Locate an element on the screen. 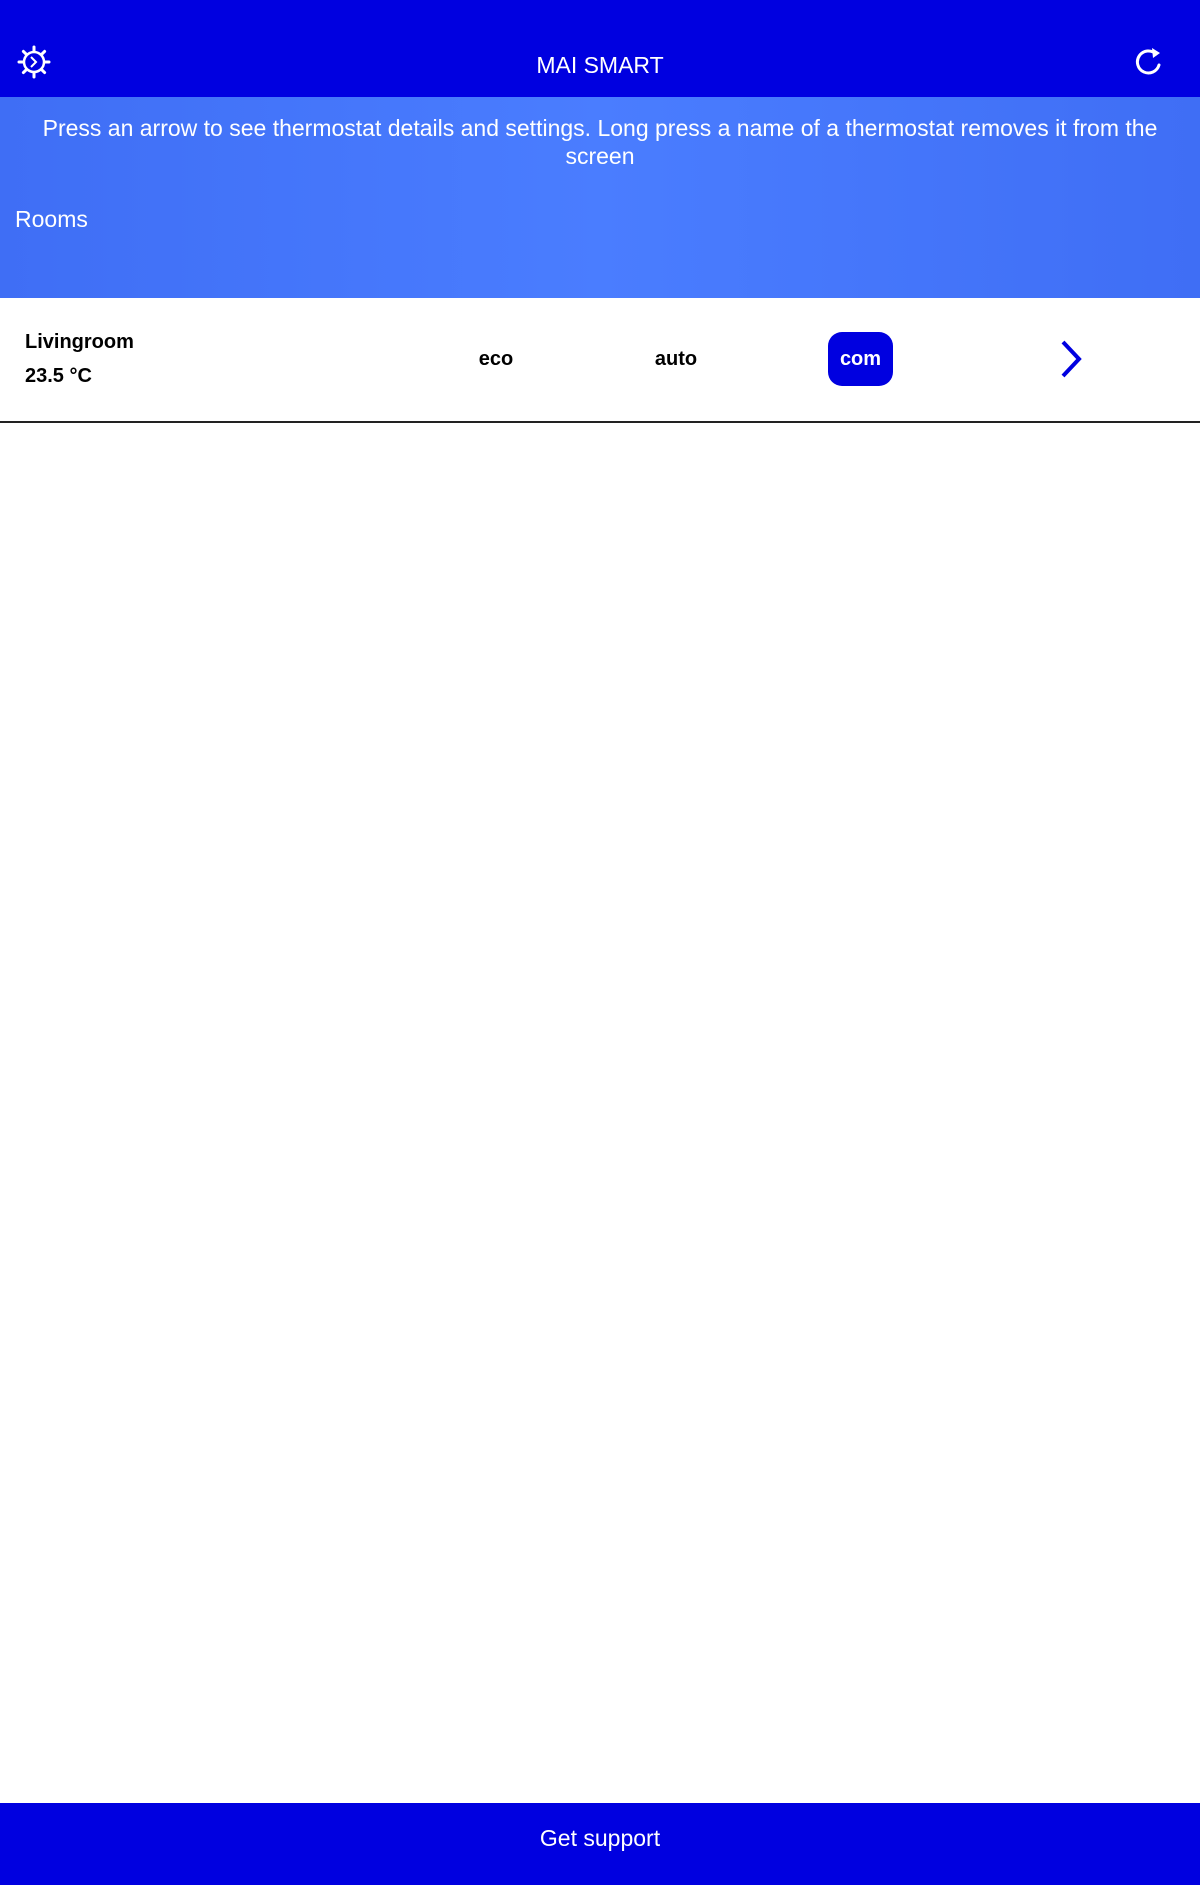  mode-eco-button: eco is located at coordinates (496, 359).